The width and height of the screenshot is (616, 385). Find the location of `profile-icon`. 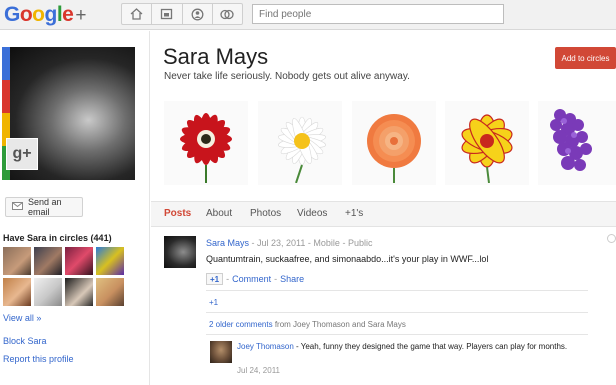

profile-icon is located at coordinates (198, 14).